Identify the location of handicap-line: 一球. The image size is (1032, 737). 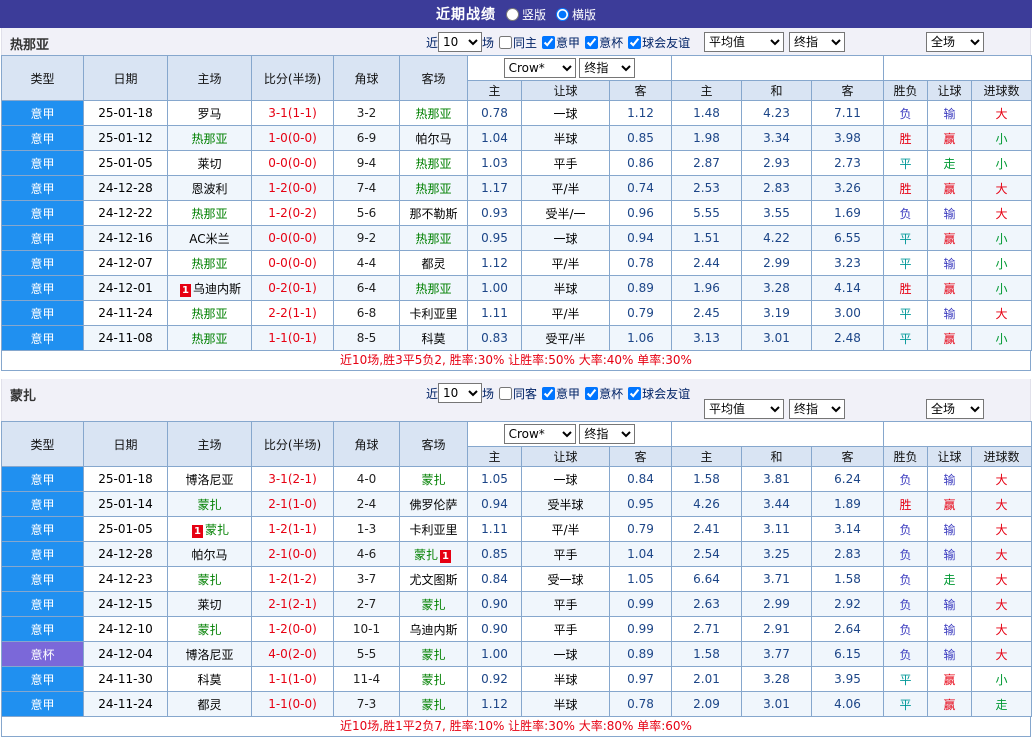
(565, 238).